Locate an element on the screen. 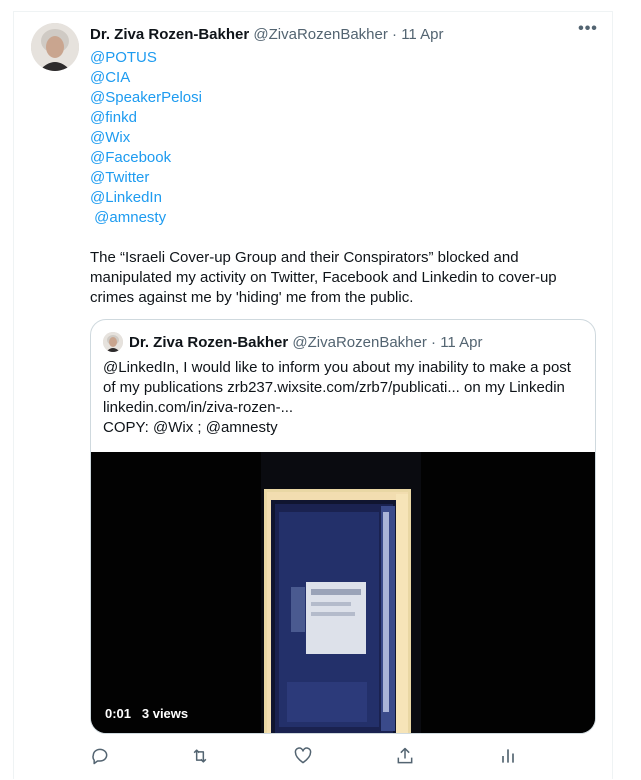 The height and width of the screenshot is (780, 641). video-views: 3 views is located at coordinates (165, 713).